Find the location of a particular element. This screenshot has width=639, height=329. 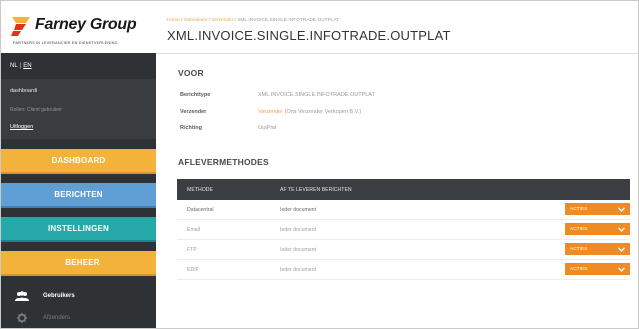

field-value: OutPlat is located at coordinates (267, 128).